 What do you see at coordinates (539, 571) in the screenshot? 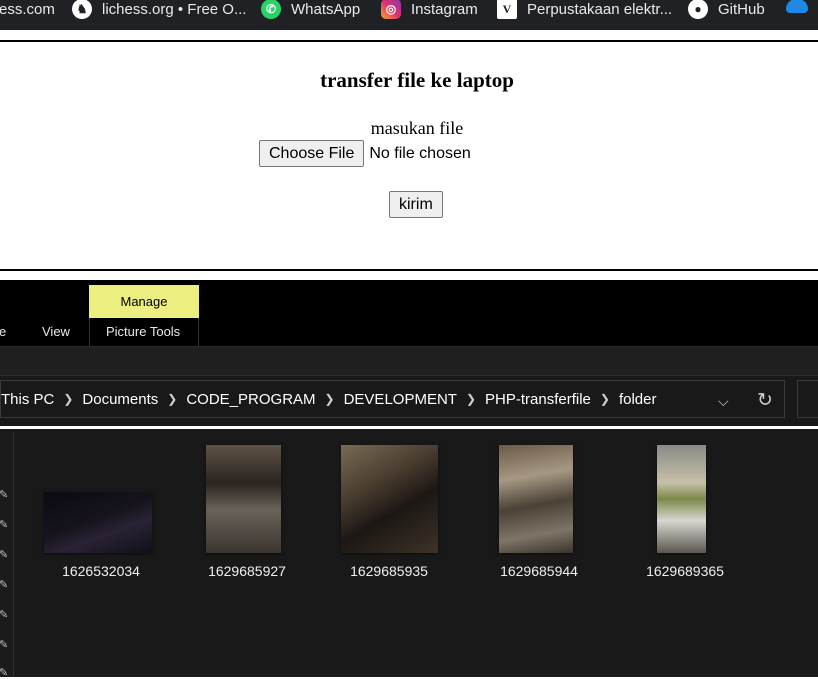
I see `file-name: 1629685944` at bounding box center [539, 571].